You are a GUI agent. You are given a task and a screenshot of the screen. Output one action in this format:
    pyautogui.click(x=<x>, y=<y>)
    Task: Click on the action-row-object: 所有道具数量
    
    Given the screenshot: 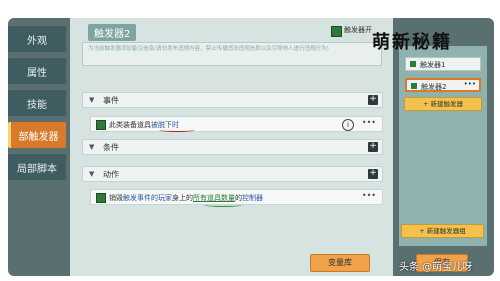 What is the action you would take?
    pyautogui.click(x=214, y=198)
    